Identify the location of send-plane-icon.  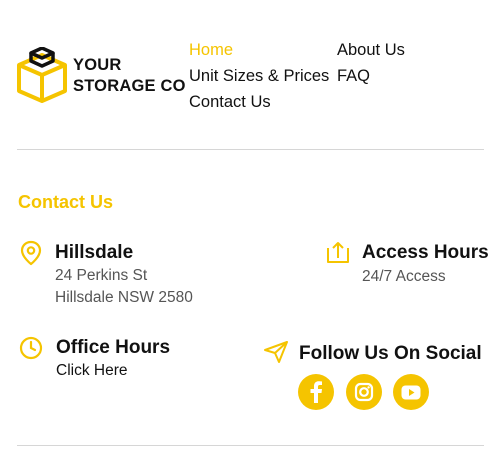
(276, 352).